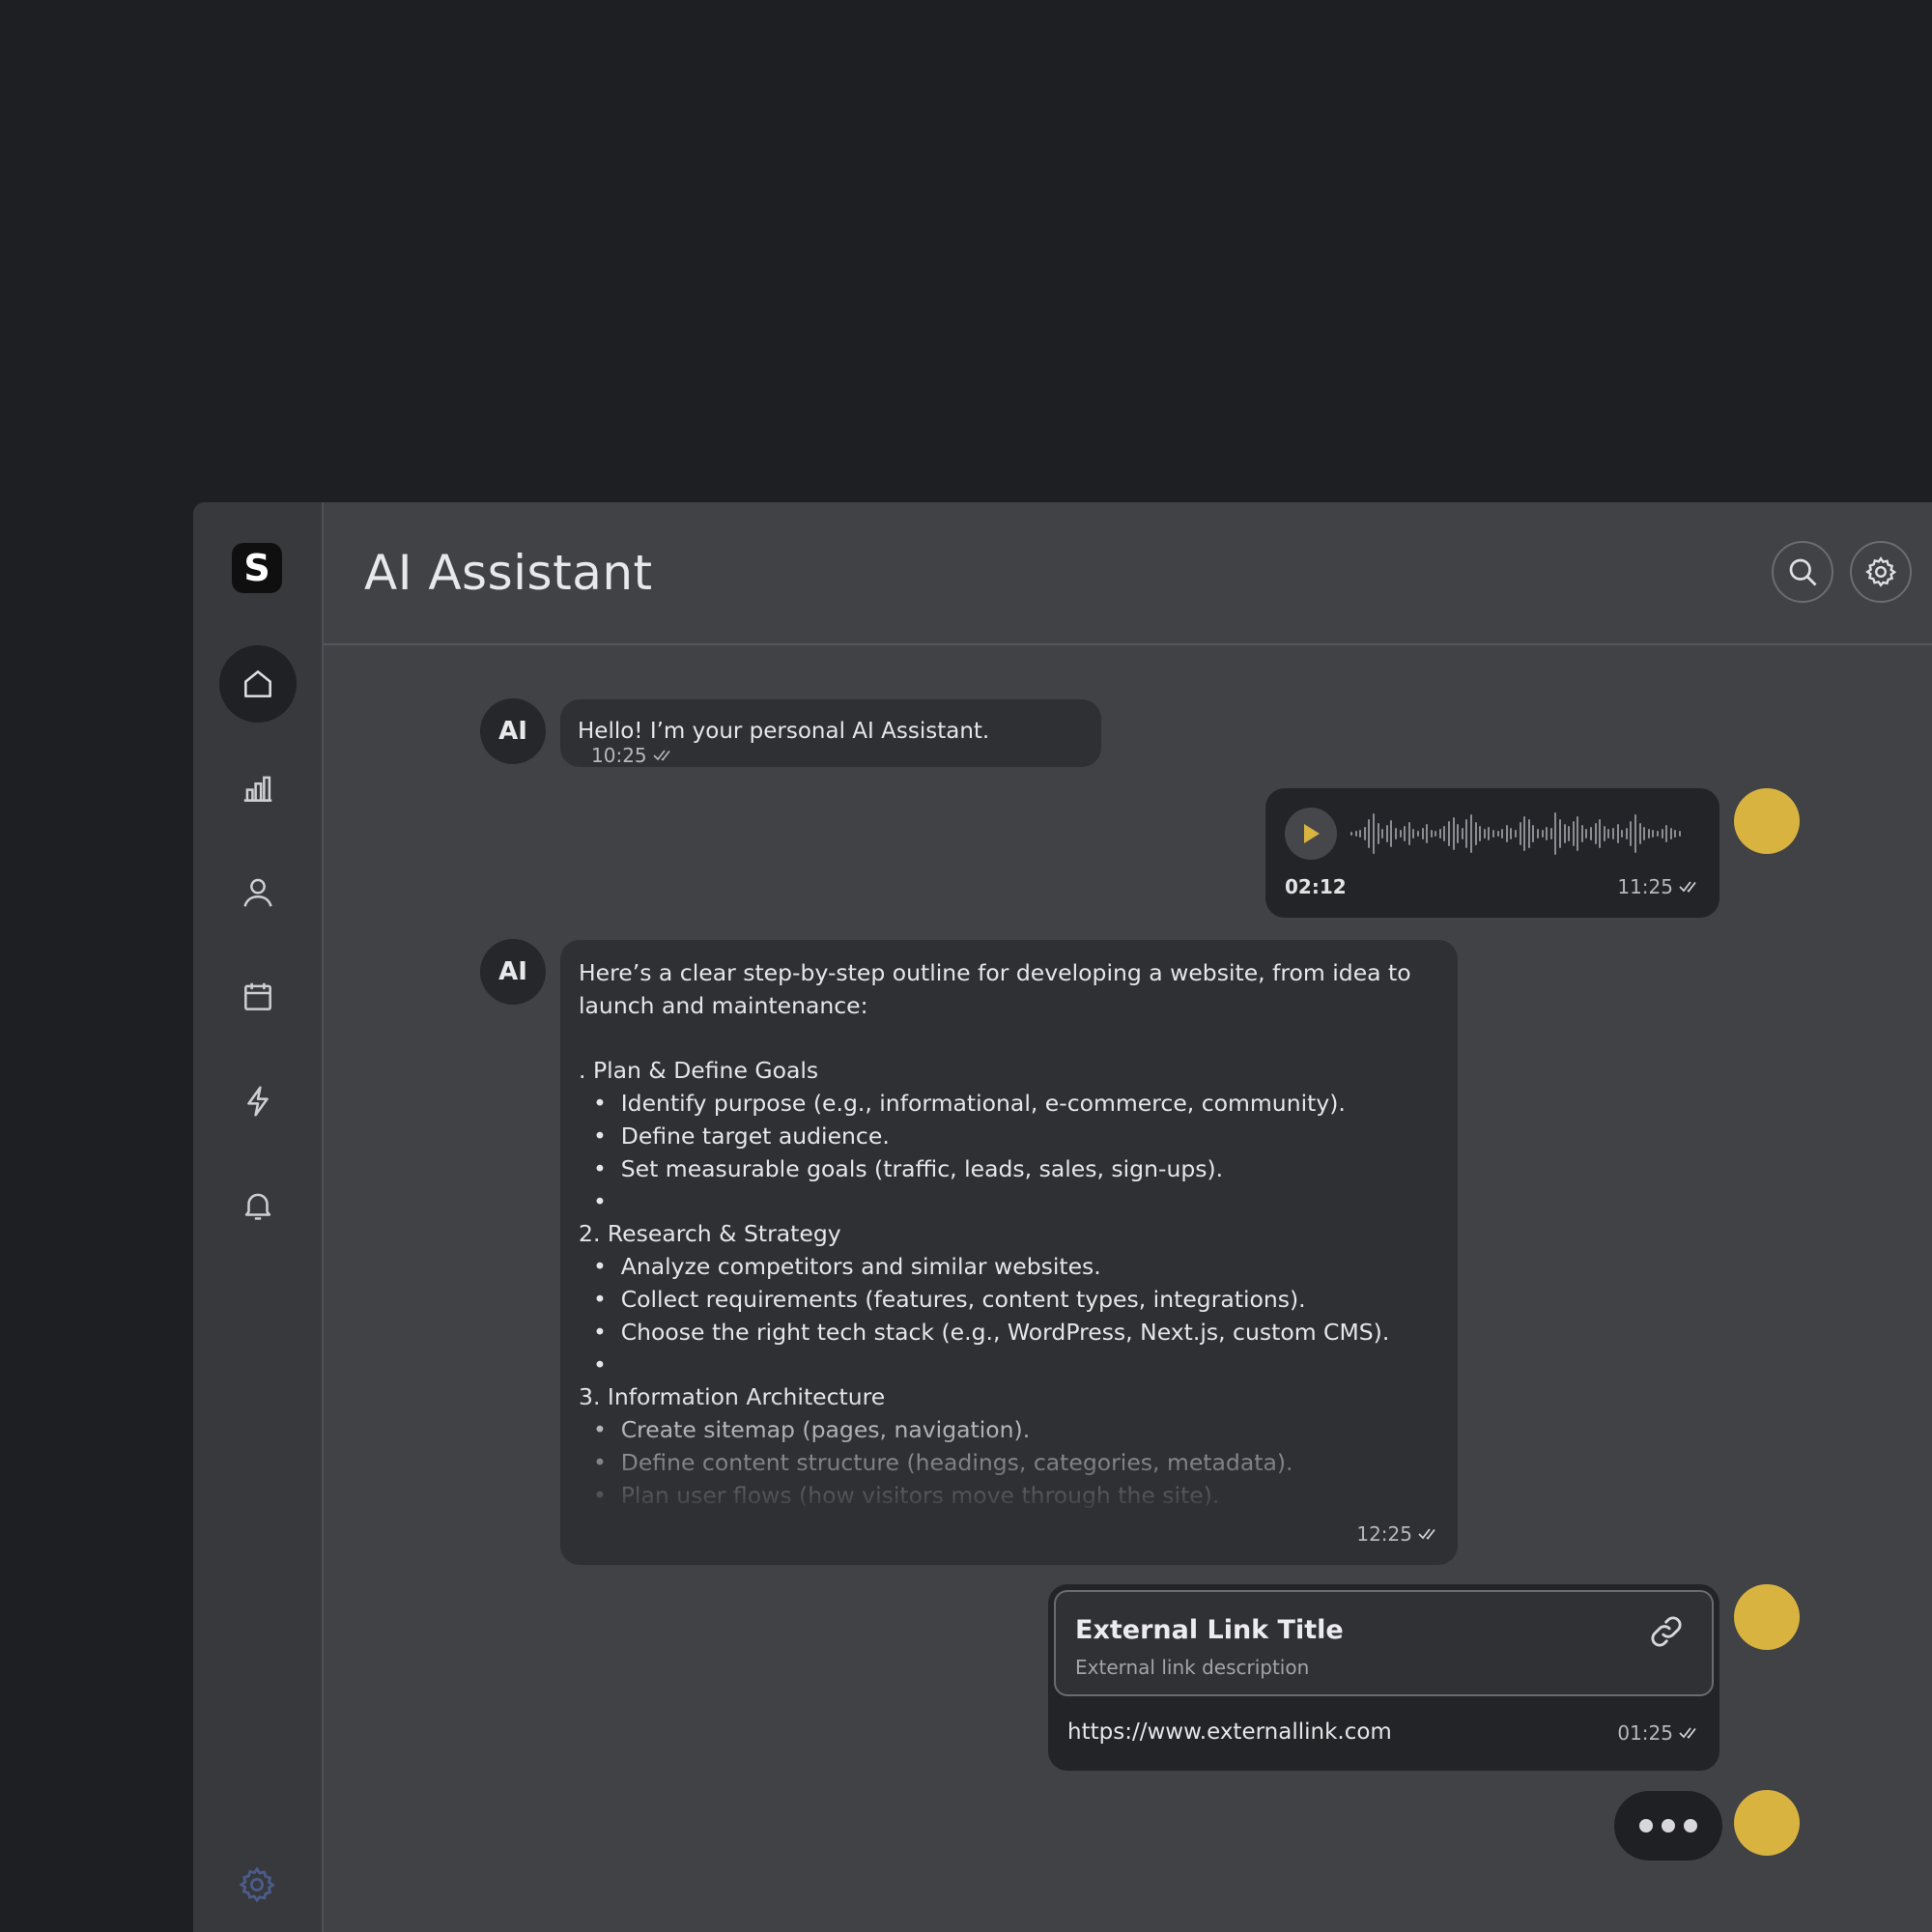 This screenshot has width=1932, height=1932. What do you see at coordinates (710, 1234) in the screenshot?
I see `message-line: 2. Research & Strategy` at bounding box center [710, 1234].